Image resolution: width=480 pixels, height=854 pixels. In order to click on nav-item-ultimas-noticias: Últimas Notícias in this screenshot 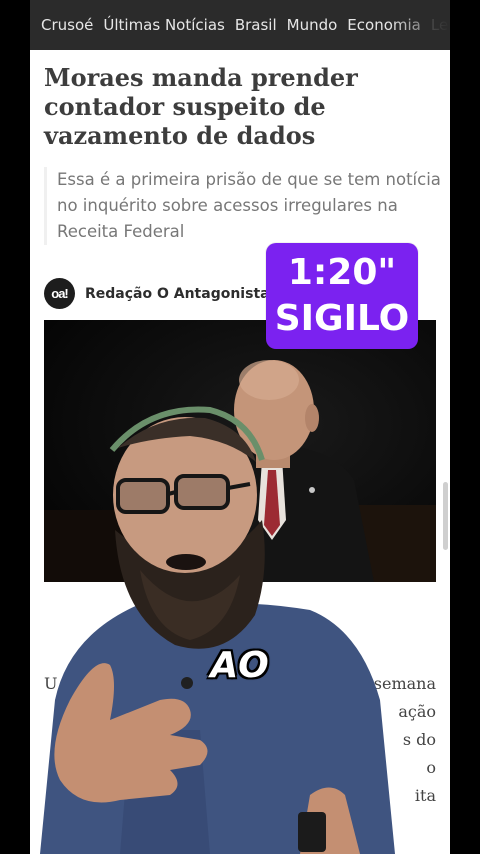, I will do `click(163, 25)`.